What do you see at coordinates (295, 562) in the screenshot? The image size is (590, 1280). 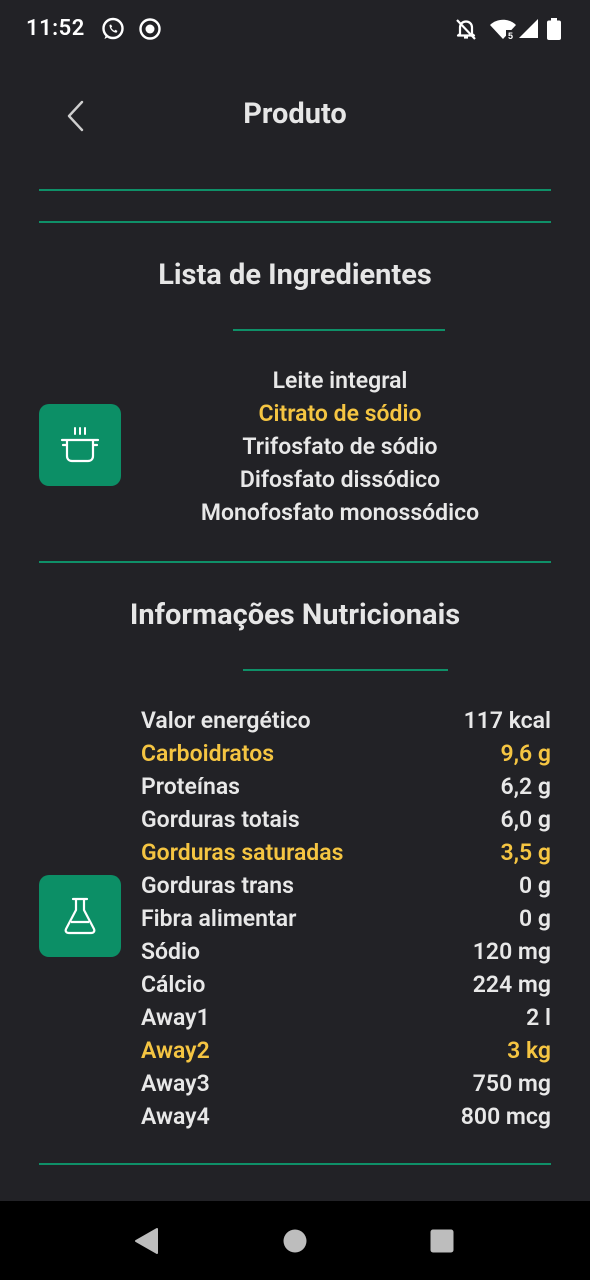 I see `ingredients-divider` at bounding box center [295, 562].